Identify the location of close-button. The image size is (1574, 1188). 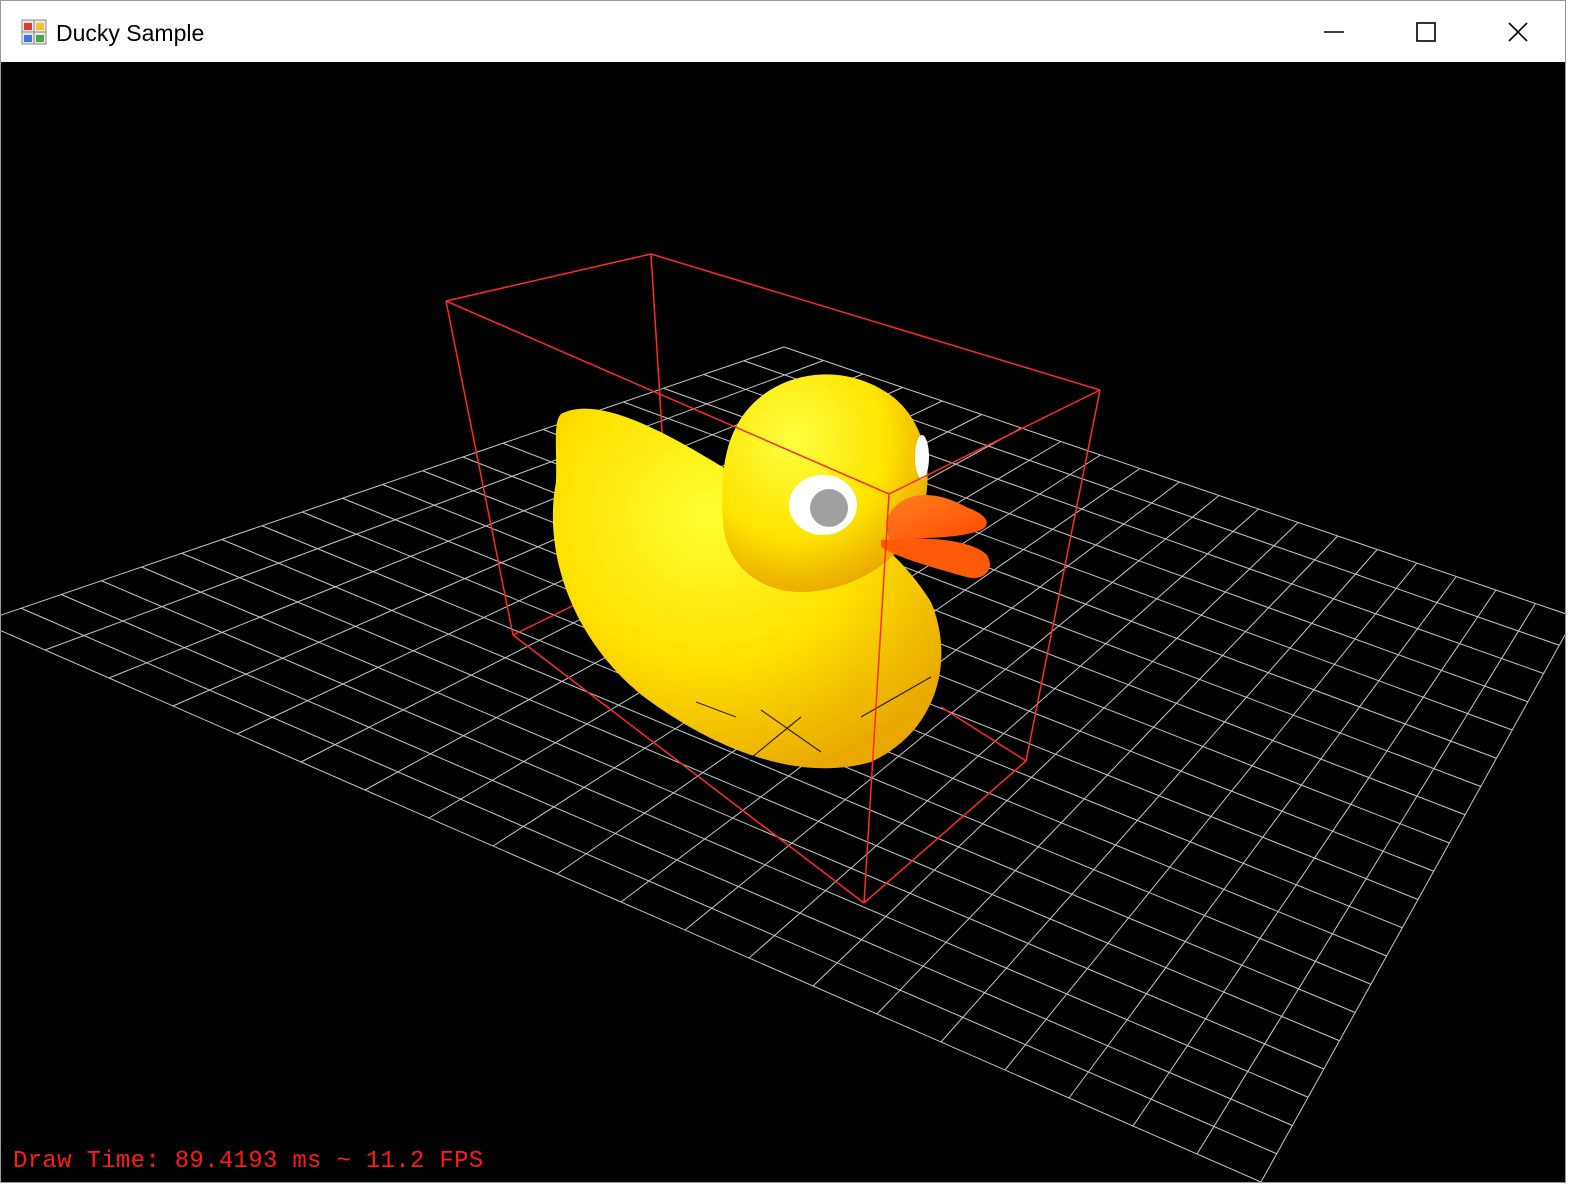
(1518, 31).